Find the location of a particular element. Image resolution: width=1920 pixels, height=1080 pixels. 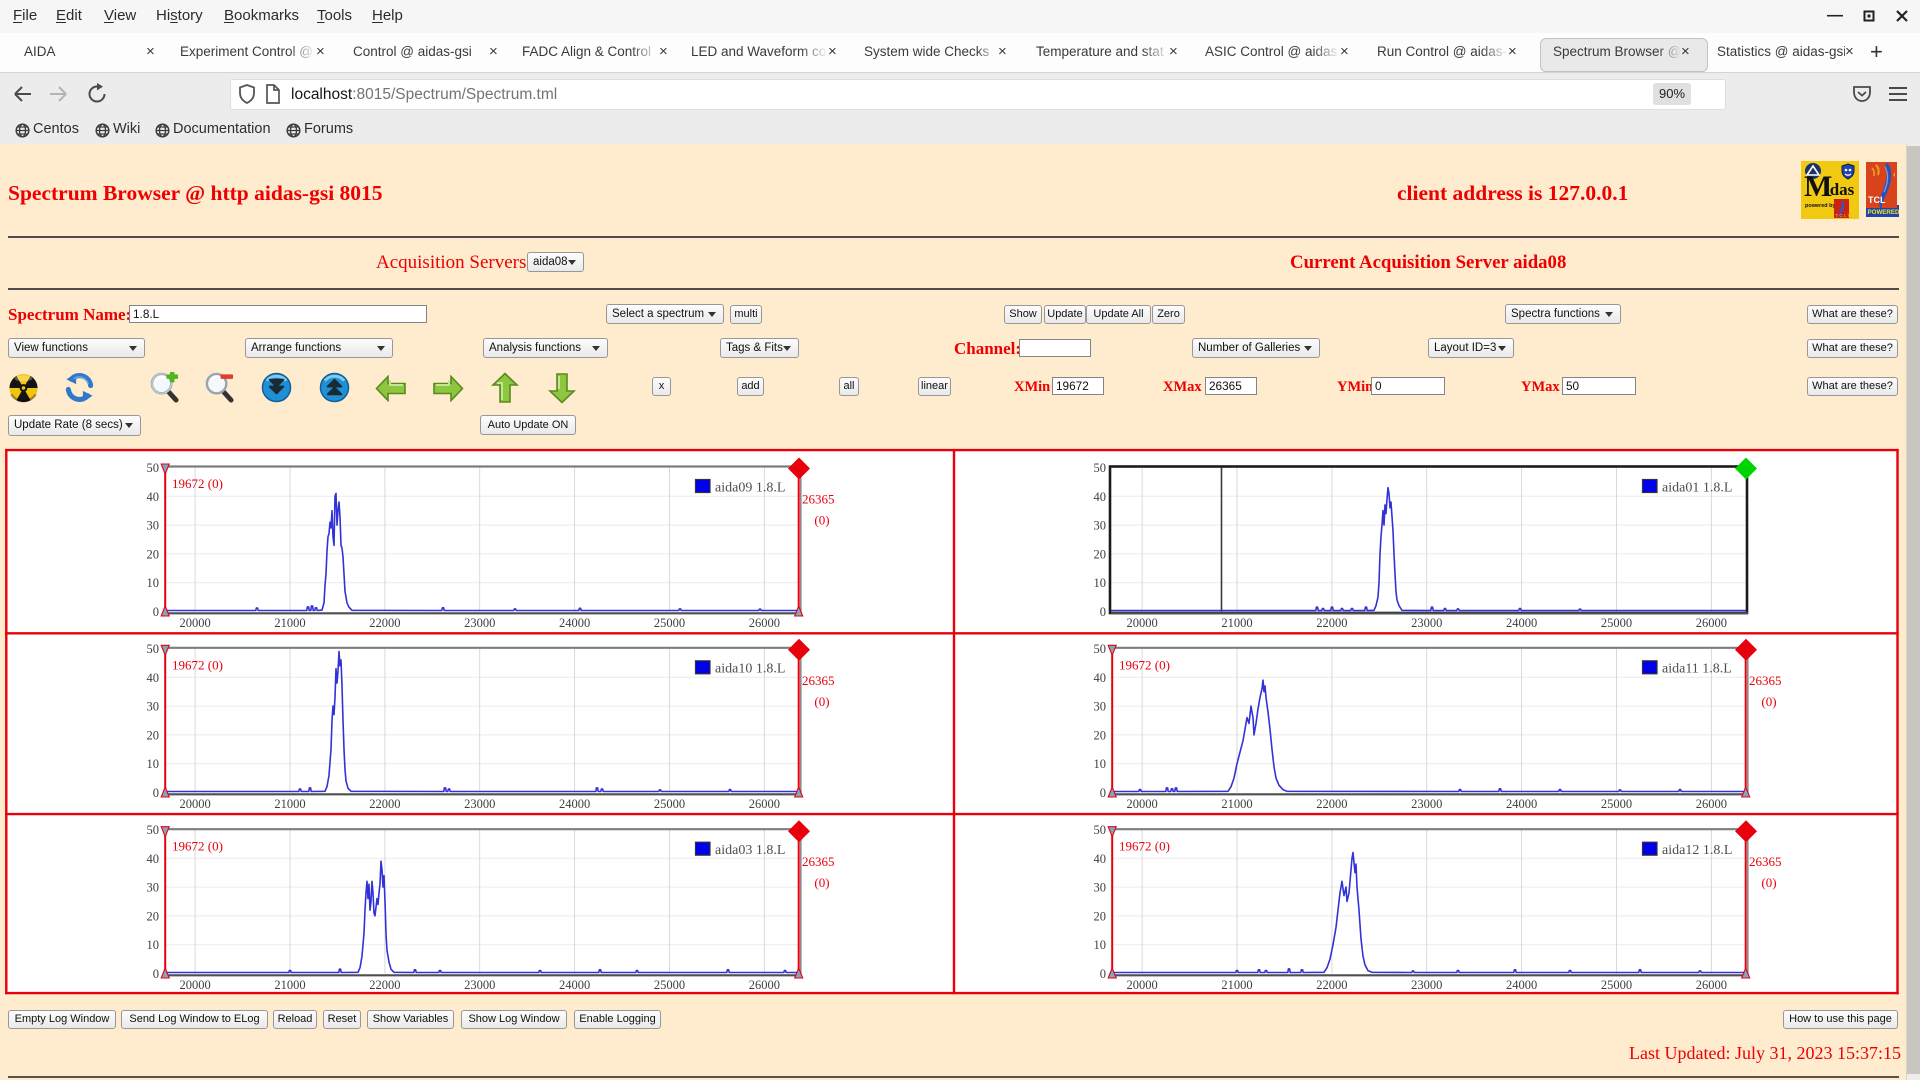

svg-text: aida12 1.8.L is located at coordinates (1697, 850).